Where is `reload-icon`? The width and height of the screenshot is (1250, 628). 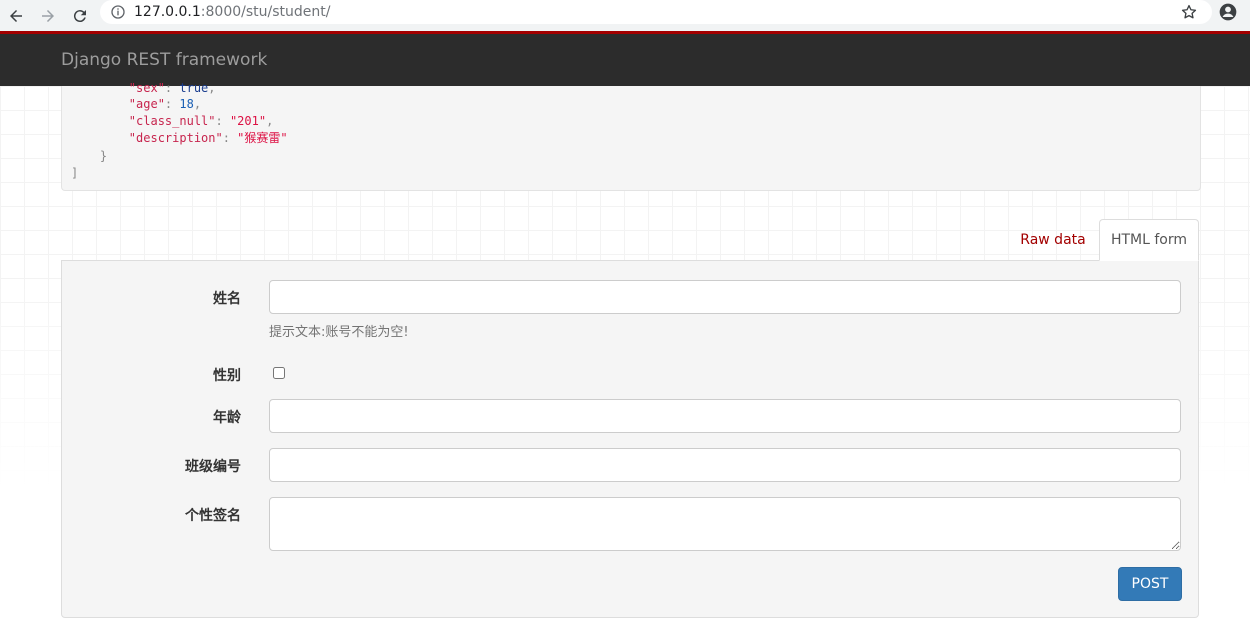
reload-icon is located at coordinates (79, 15).